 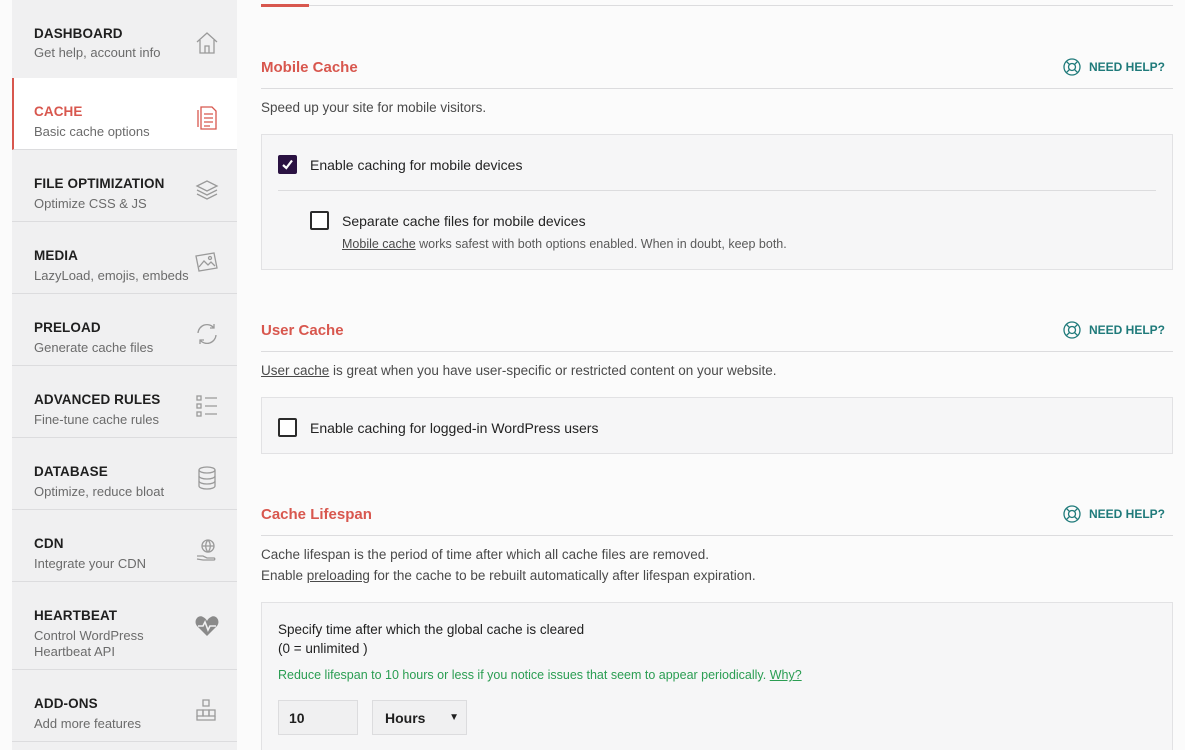 I want to click on sidebar-item-desc: Generate cache files, so click(x=94, y=347).